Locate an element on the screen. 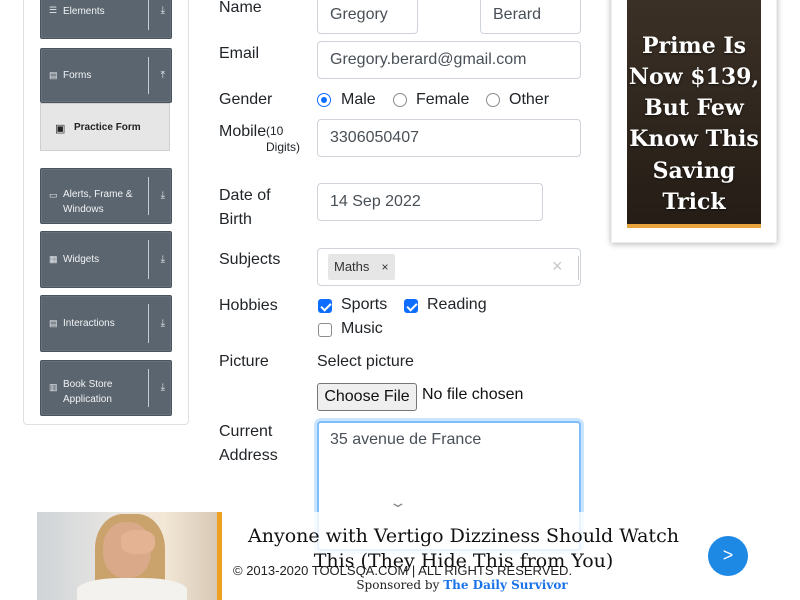  subject-chip: Maths × is located at coordinates (361, 267).